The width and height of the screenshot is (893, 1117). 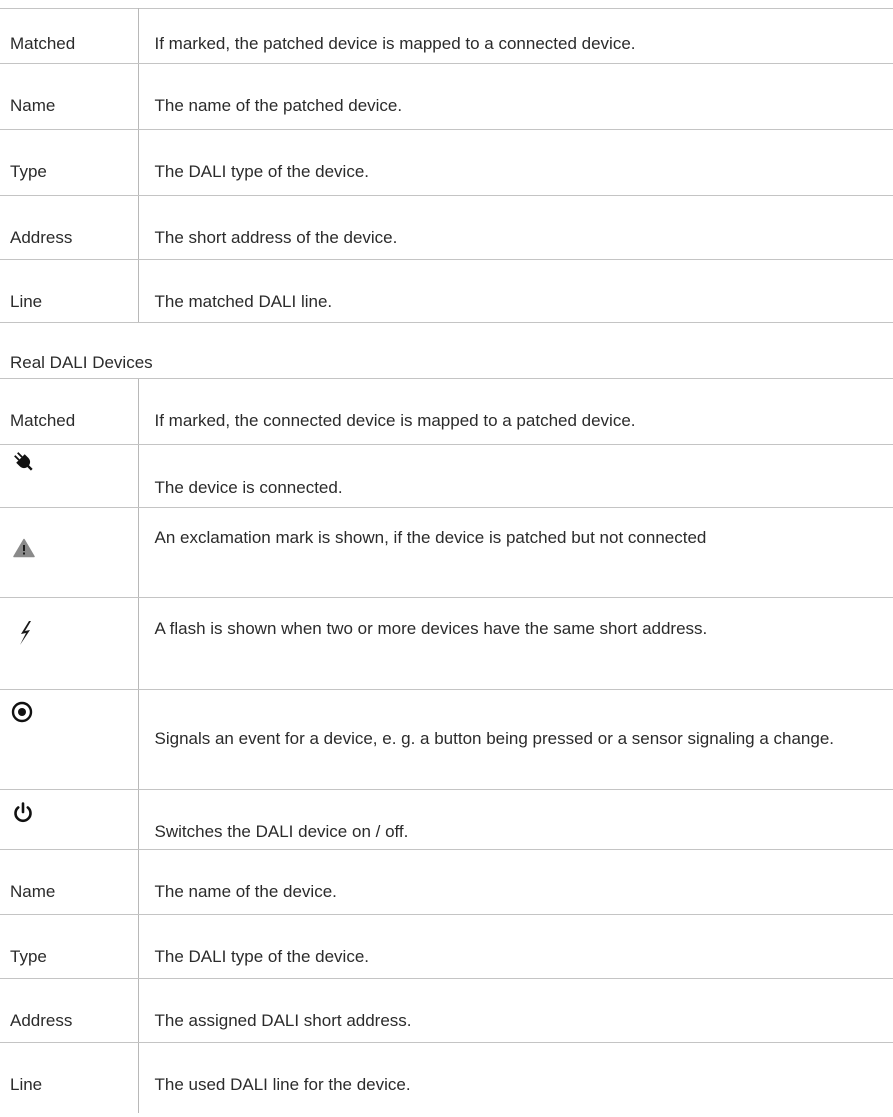 What do you see at coordinates (75, 462) in the screenshot?
I see `plug-icon` at bounding box center [75, 462].